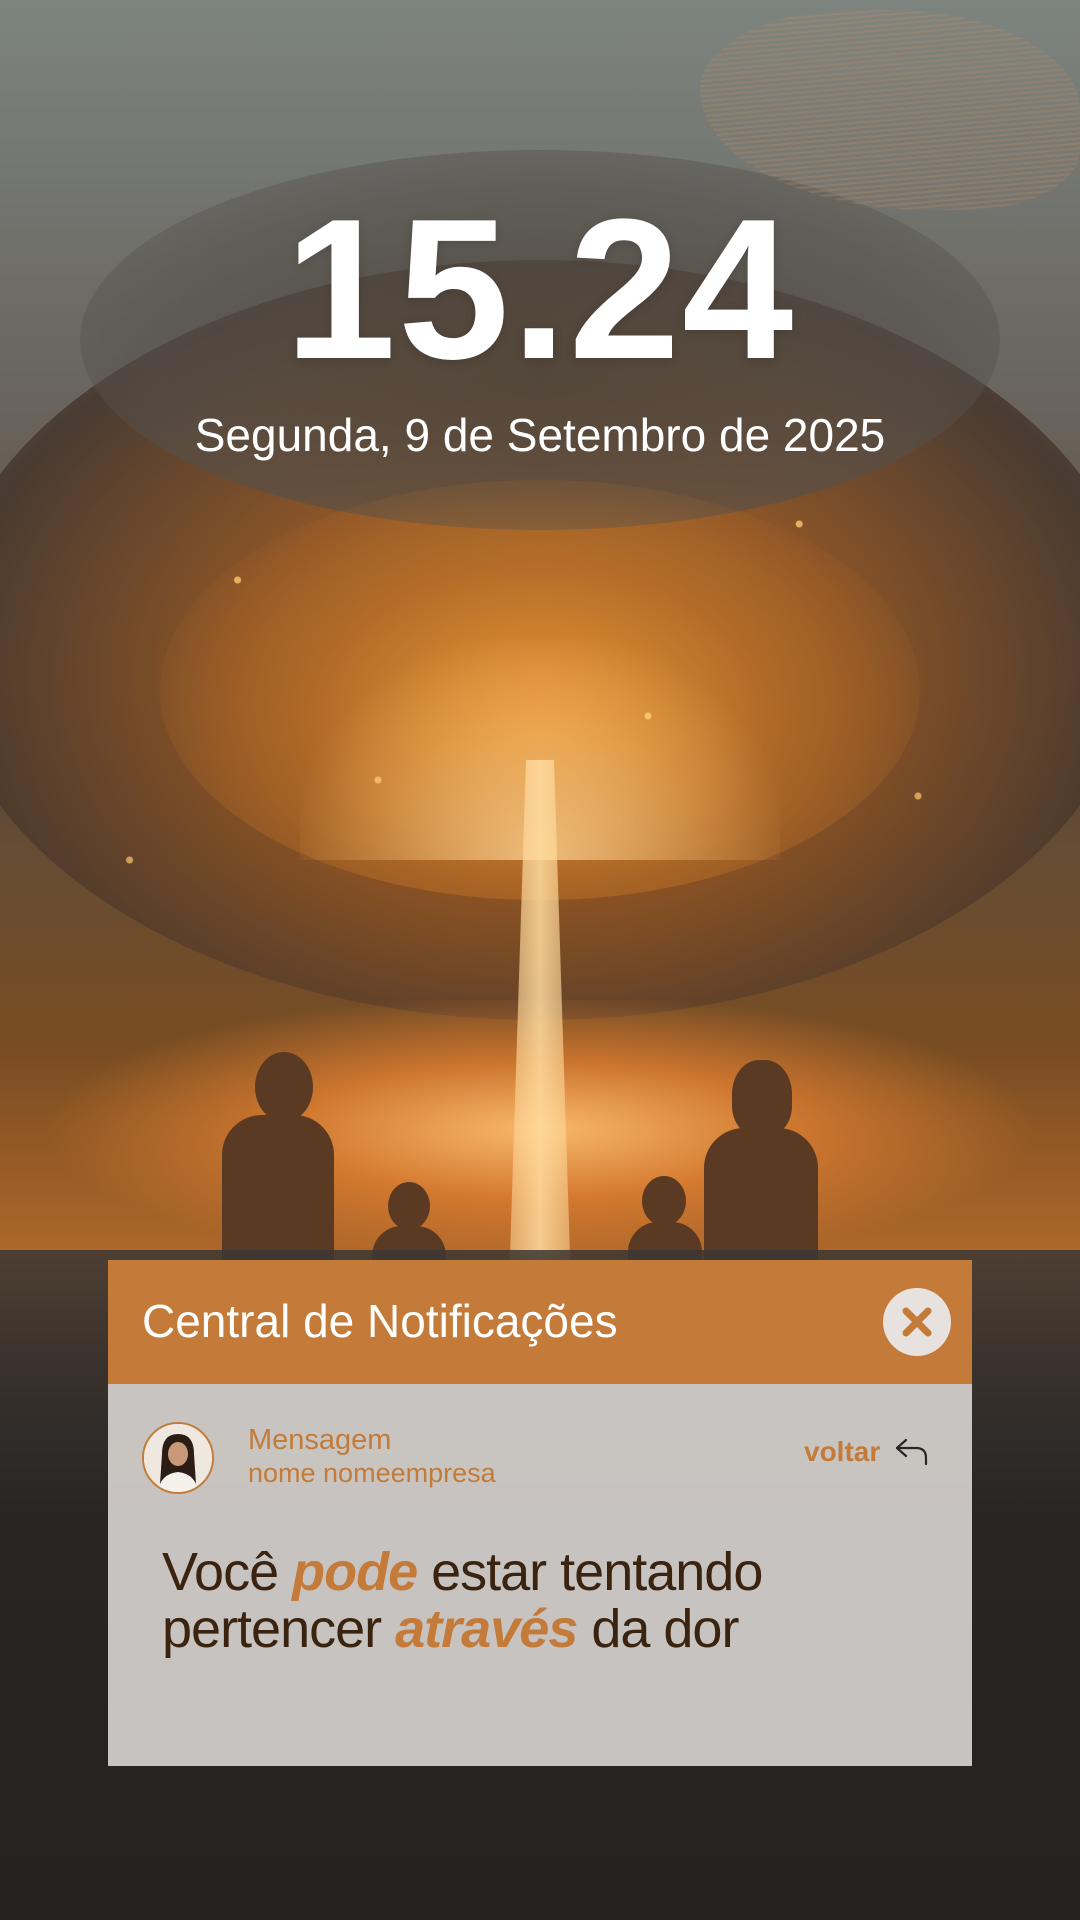  I want to click on reply-arrow-icon, so click(912, 1452).